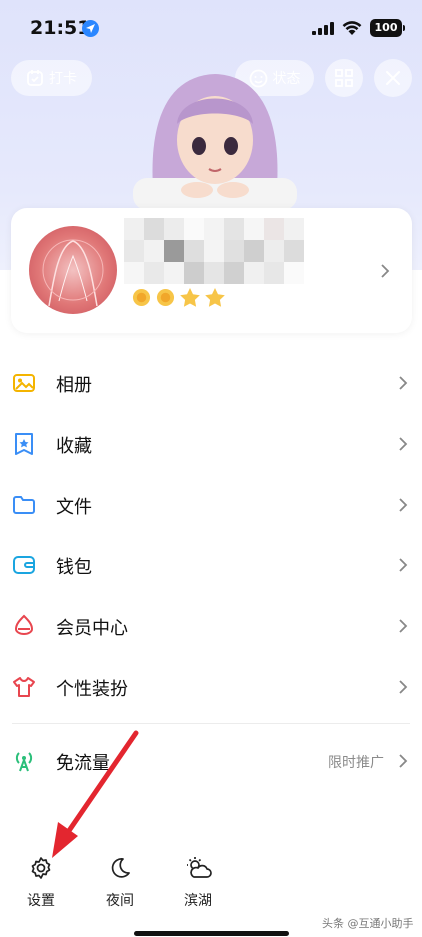 The width and height of the screenshot is (422, 937). Describe the element at coordinates (73, 270) in the screenshot. I see `avatar` at that location.